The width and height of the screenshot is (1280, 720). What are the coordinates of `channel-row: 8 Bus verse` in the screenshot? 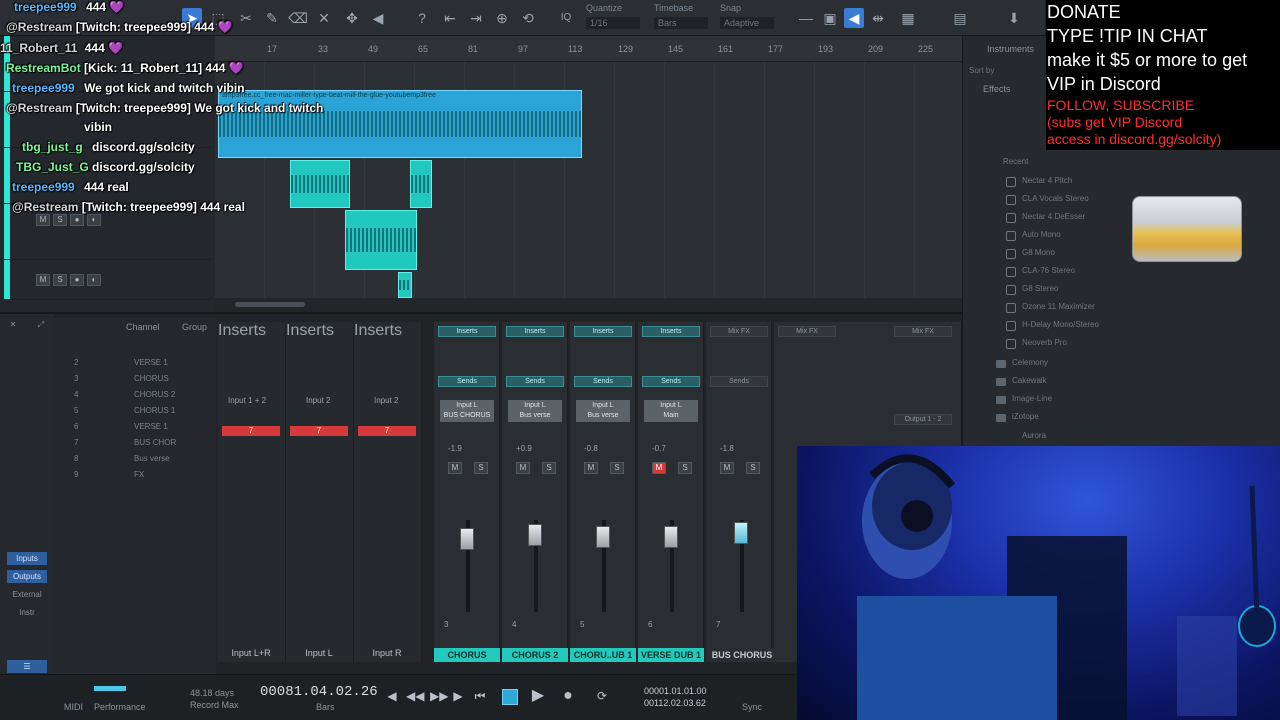 It's located at (122, 458).